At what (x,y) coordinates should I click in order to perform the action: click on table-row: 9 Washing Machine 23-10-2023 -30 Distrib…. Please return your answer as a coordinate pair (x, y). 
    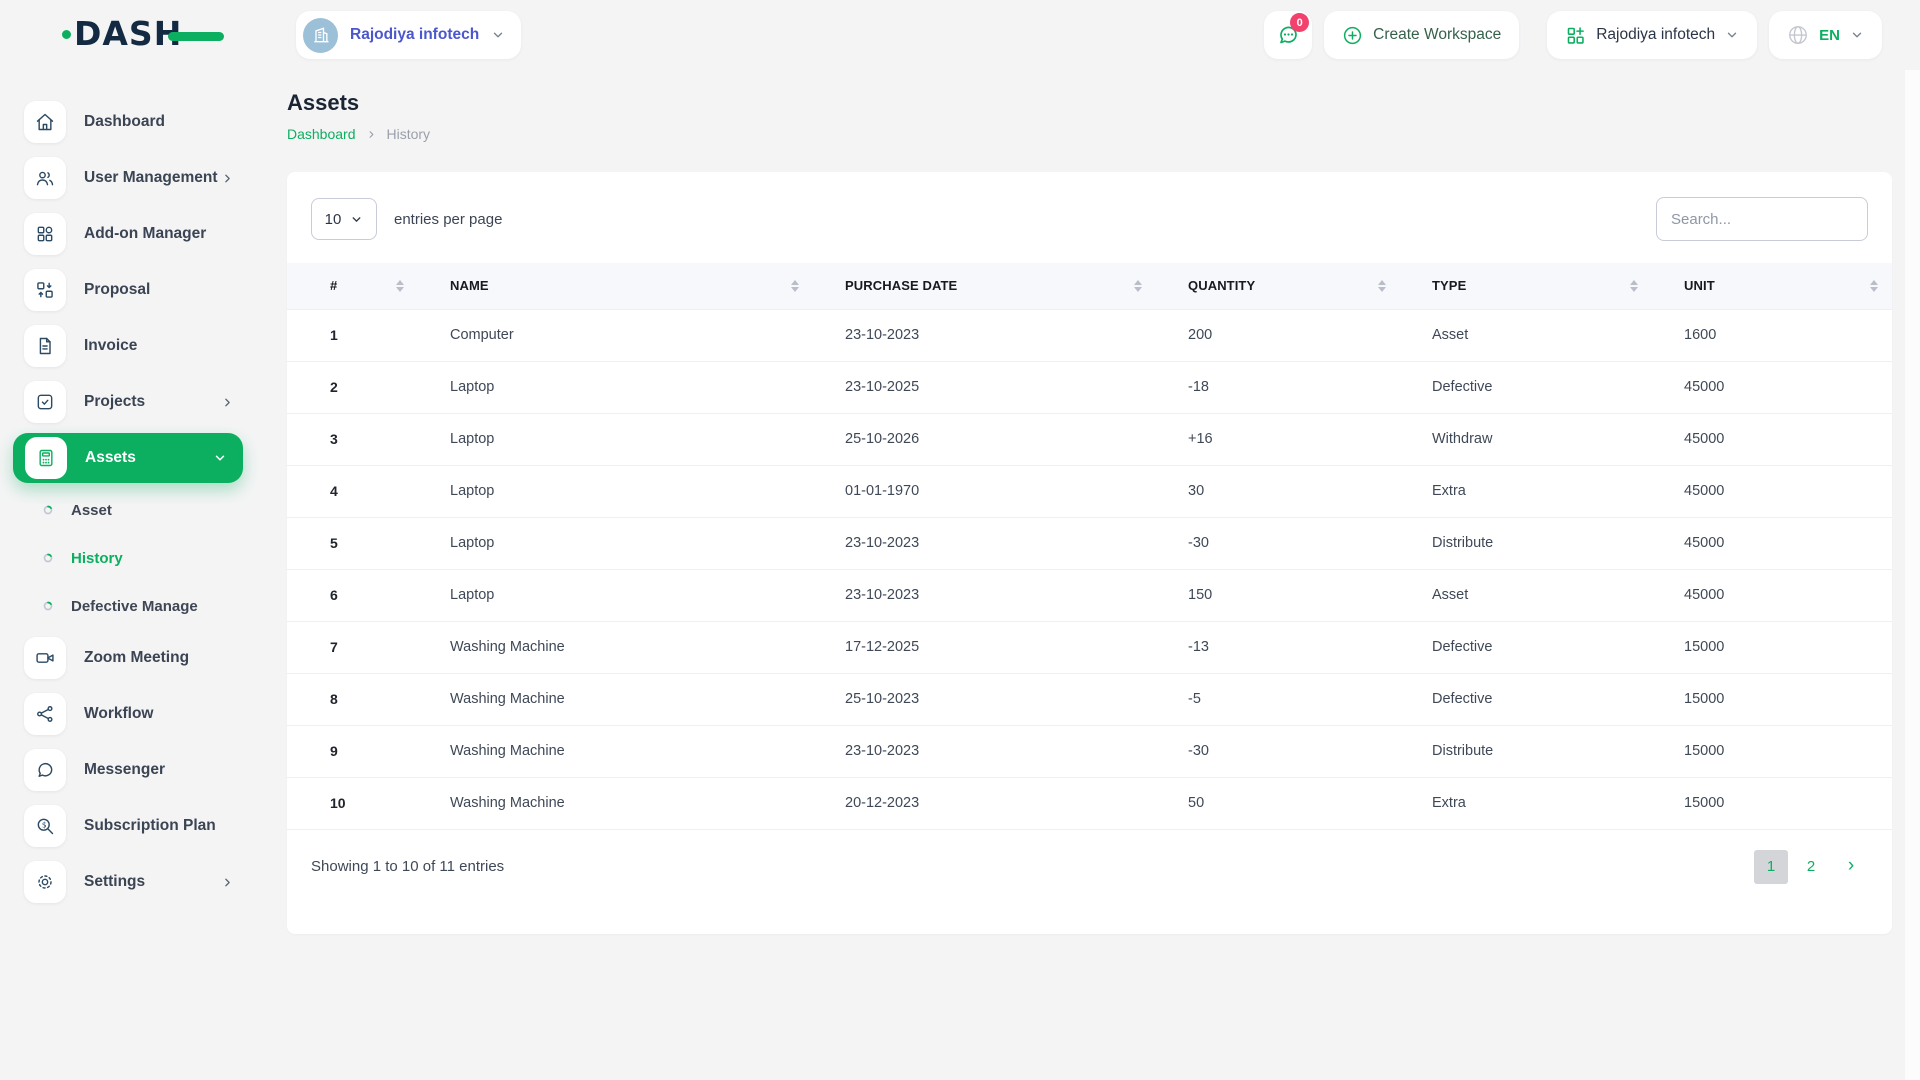
    Looking at the image, I should click on (1089, 750).